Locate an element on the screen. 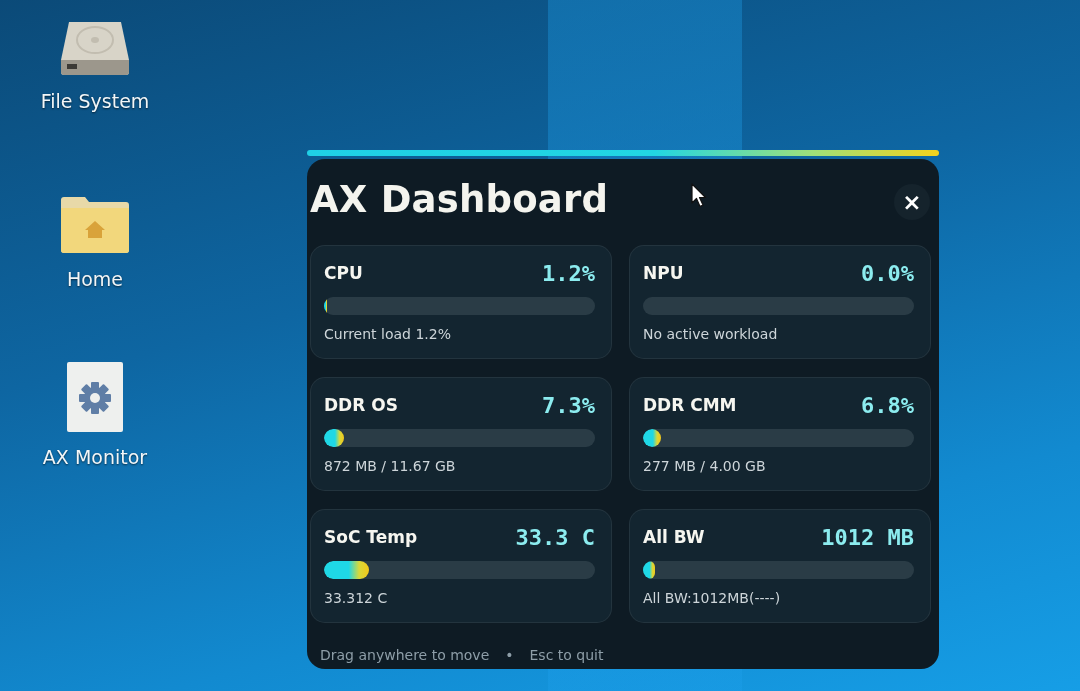 The image size is (1080, 691). metric-detail: 872 MB / 11.67 GB is located at coordinates (390, 466).